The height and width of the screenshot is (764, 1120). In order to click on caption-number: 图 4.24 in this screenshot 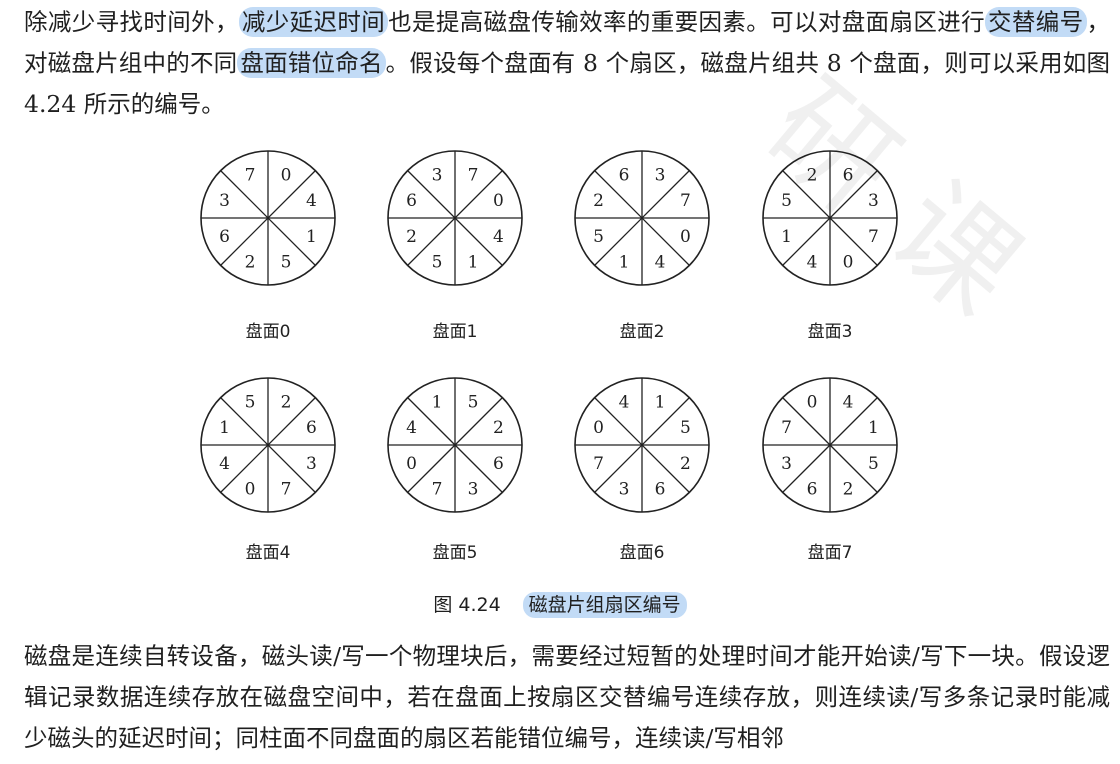, I will do `click(467, 605)`.